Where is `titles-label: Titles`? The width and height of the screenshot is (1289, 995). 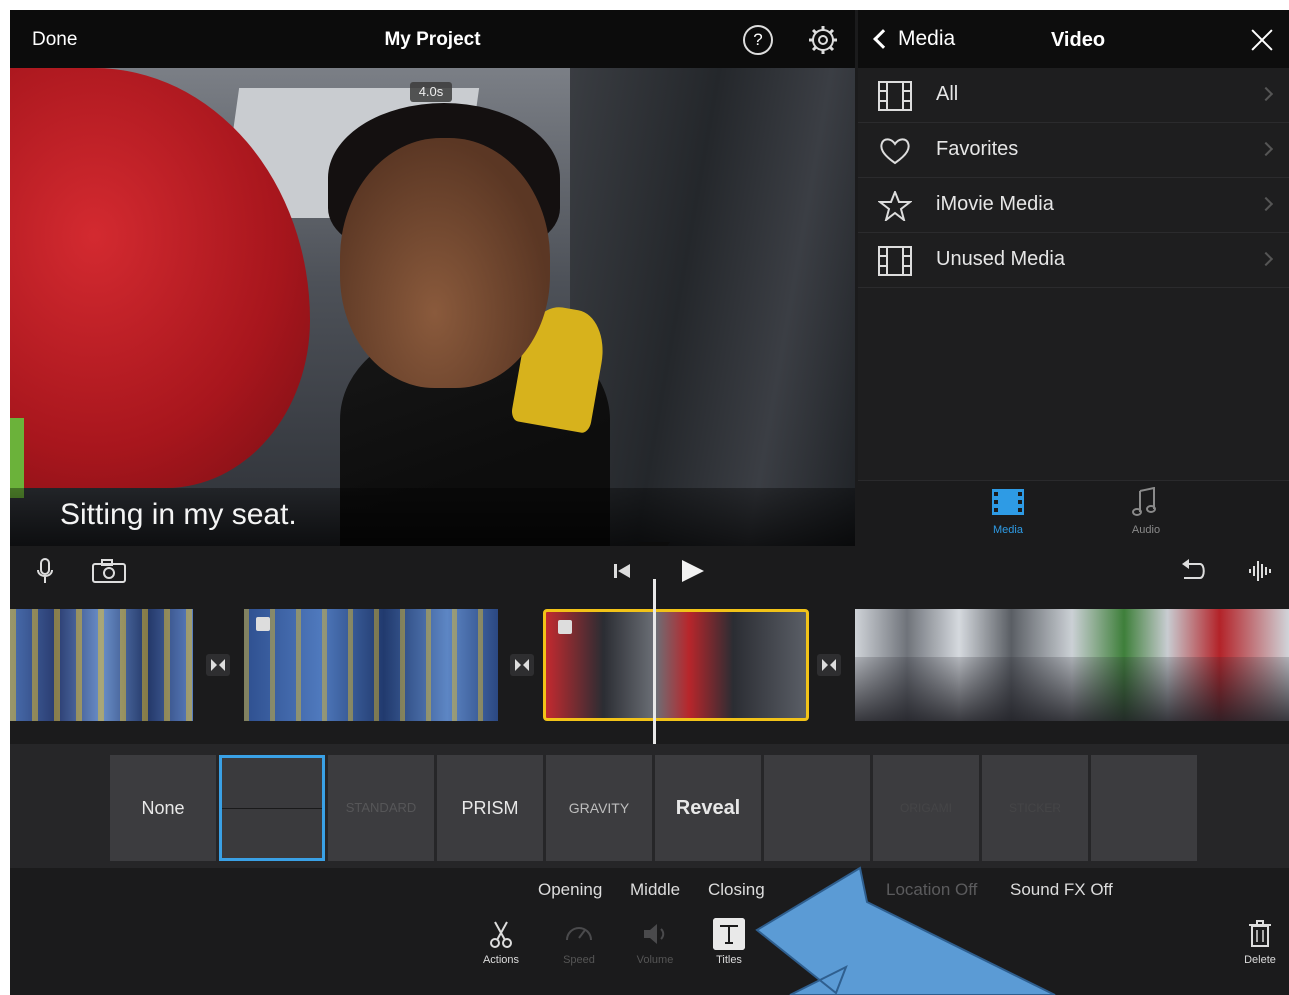 titles-label: Titles is located at coordinates (729, 960).